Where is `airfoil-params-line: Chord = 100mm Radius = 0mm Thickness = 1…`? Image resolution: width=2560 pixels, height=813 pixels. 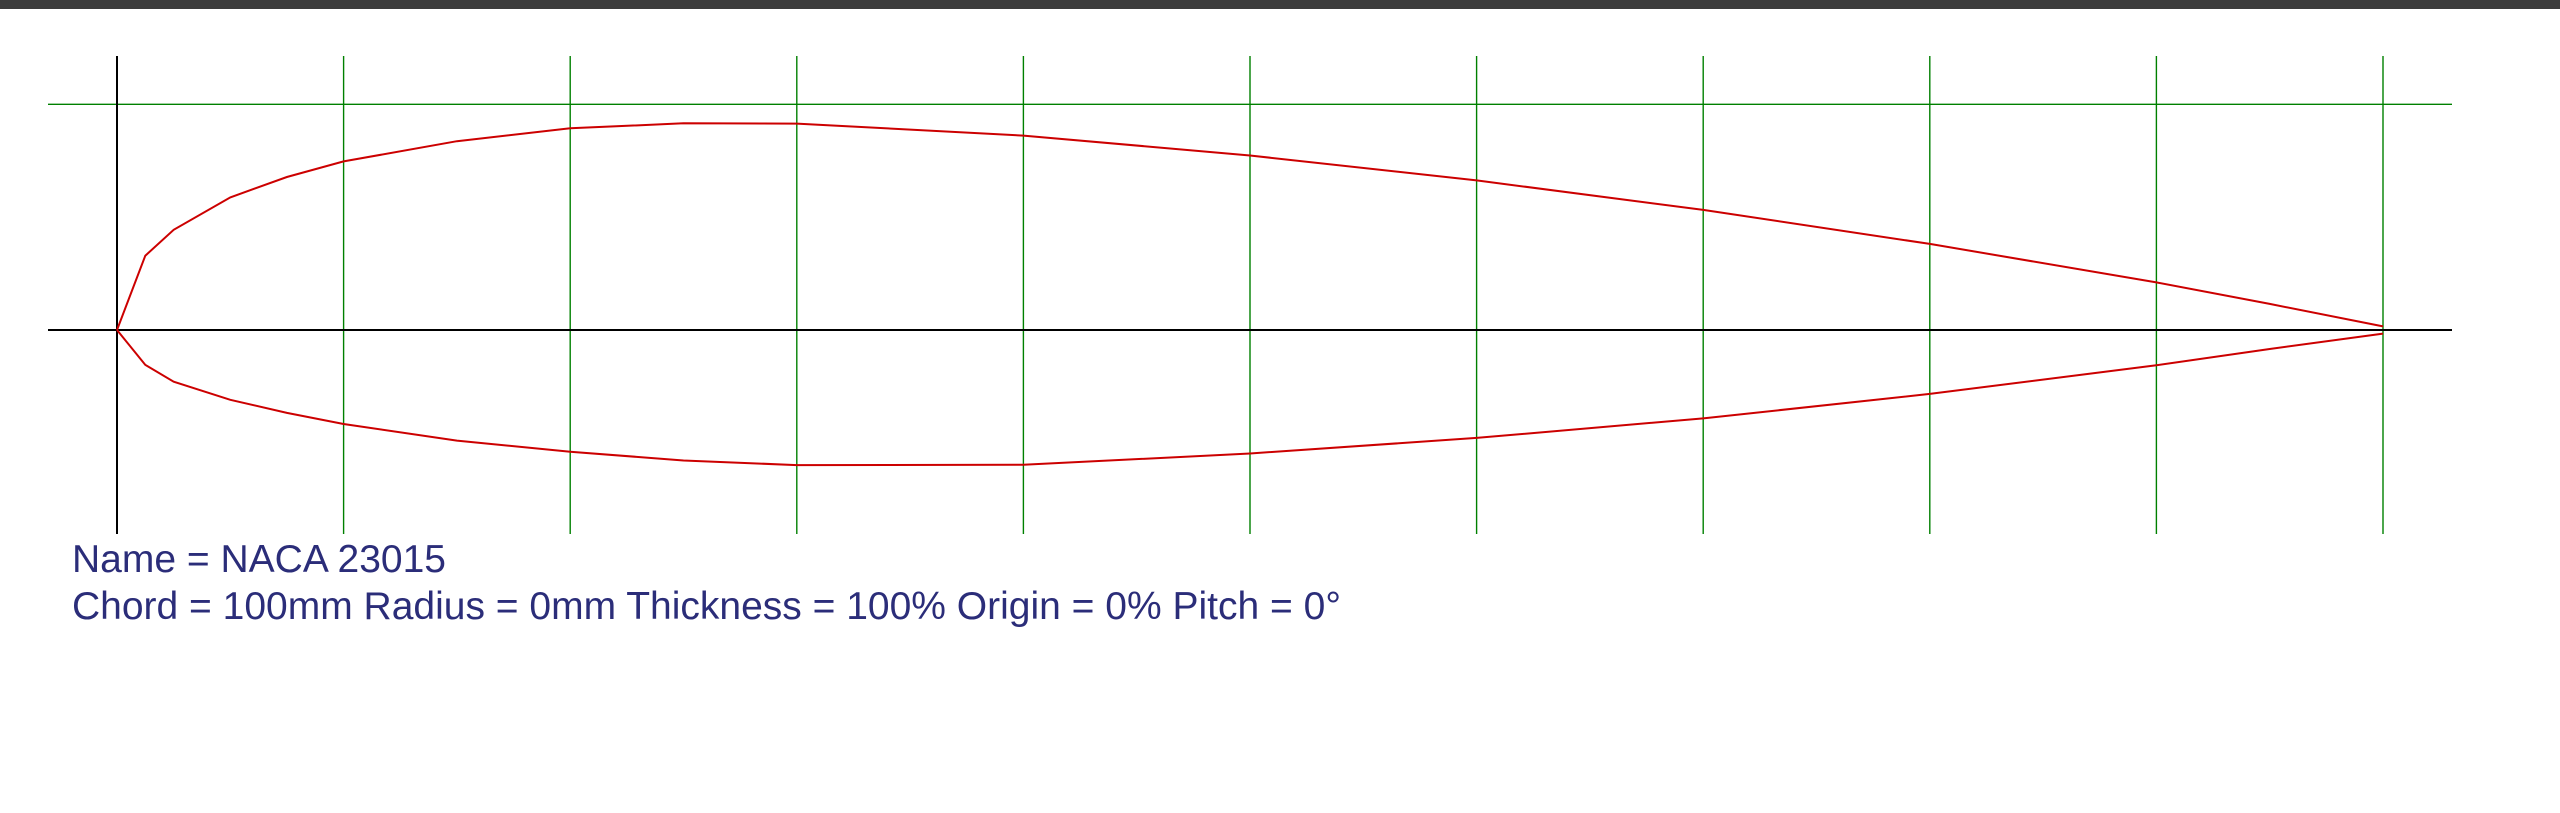 airfoil-params-line: Chord = 100mm Radius = 0mm Thickness = 1… is located at coordinates (706, 606).